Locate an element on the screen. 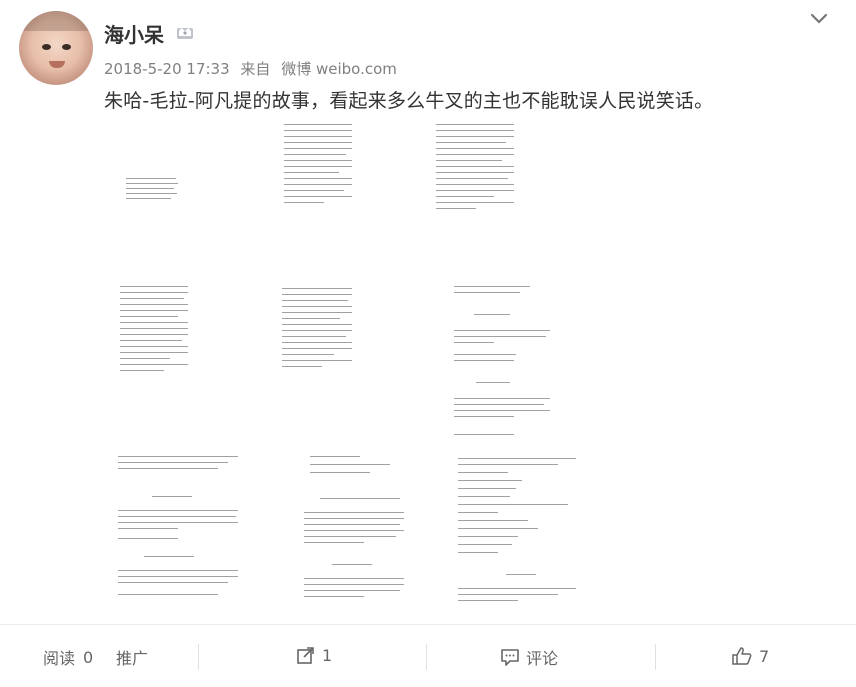 The height and width of the screenshot is (687, 856). share-icon is located at coordinates (305, 655).